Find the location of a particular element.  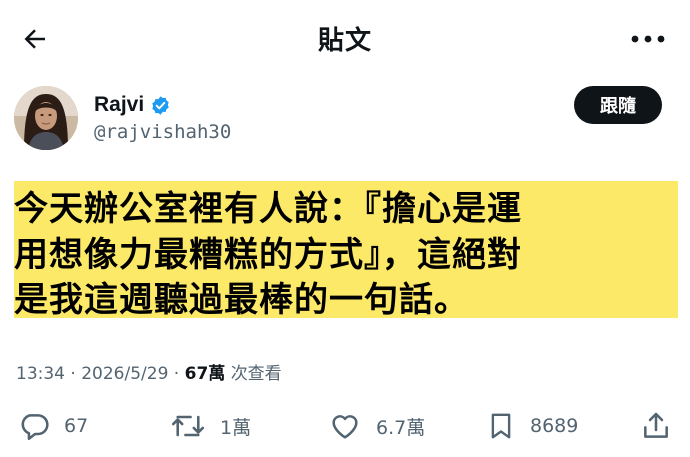

tweet-time: 13:34 is located at coordinates (40, 374).